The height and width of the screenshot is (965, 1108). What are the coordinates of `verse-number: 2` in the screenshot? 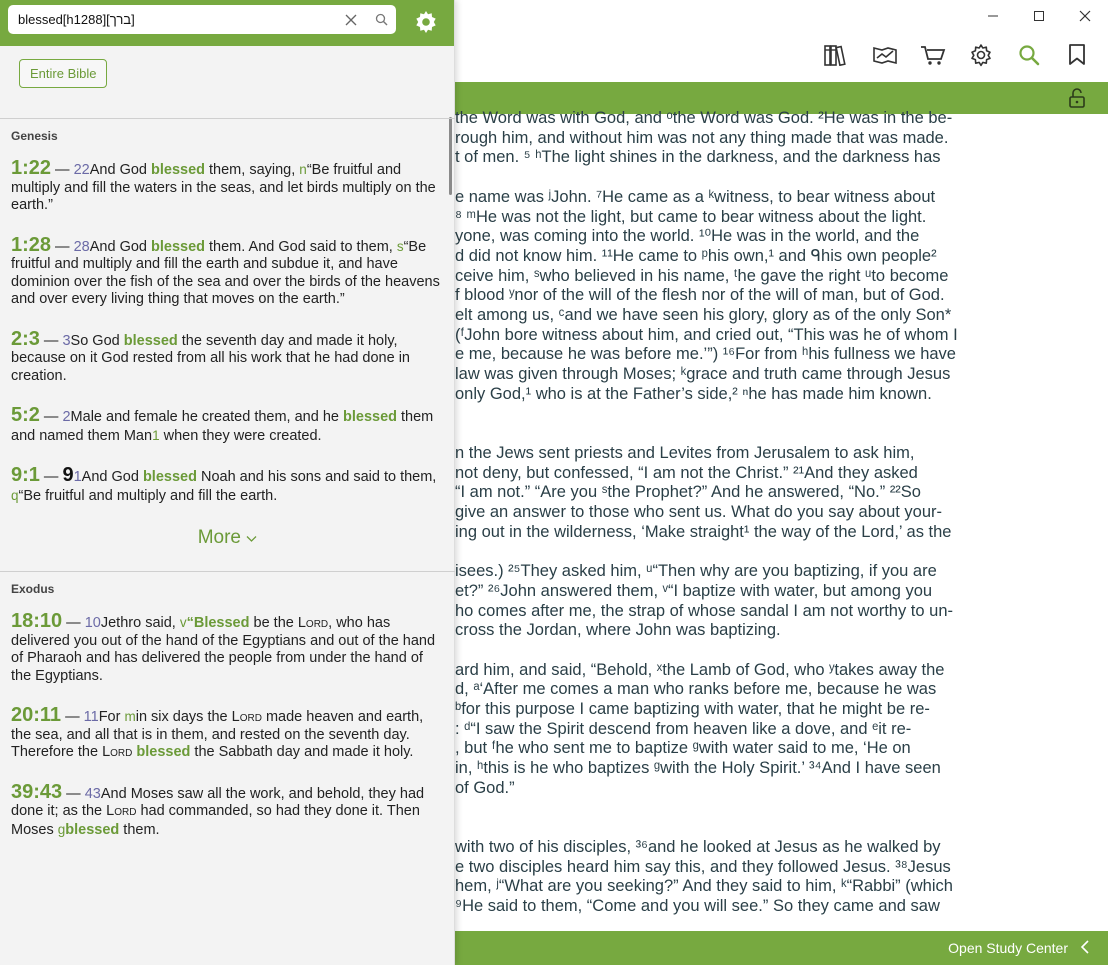 It's located at (66, 417).